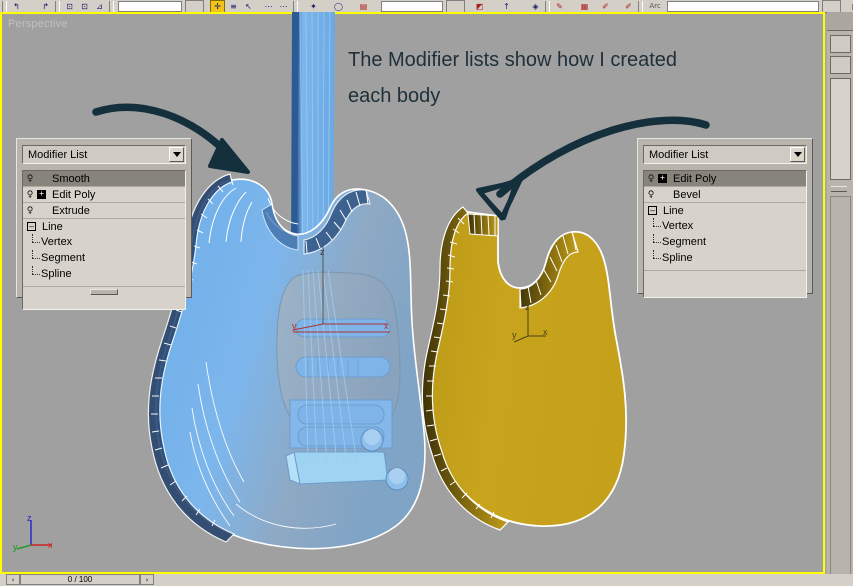 The width and height of the screenshot is (853, 586). What do you see at coordinates (455, 6) in the screenshot?
I see `named-selection-dropdown-icon` at bounding box center [455, 6].